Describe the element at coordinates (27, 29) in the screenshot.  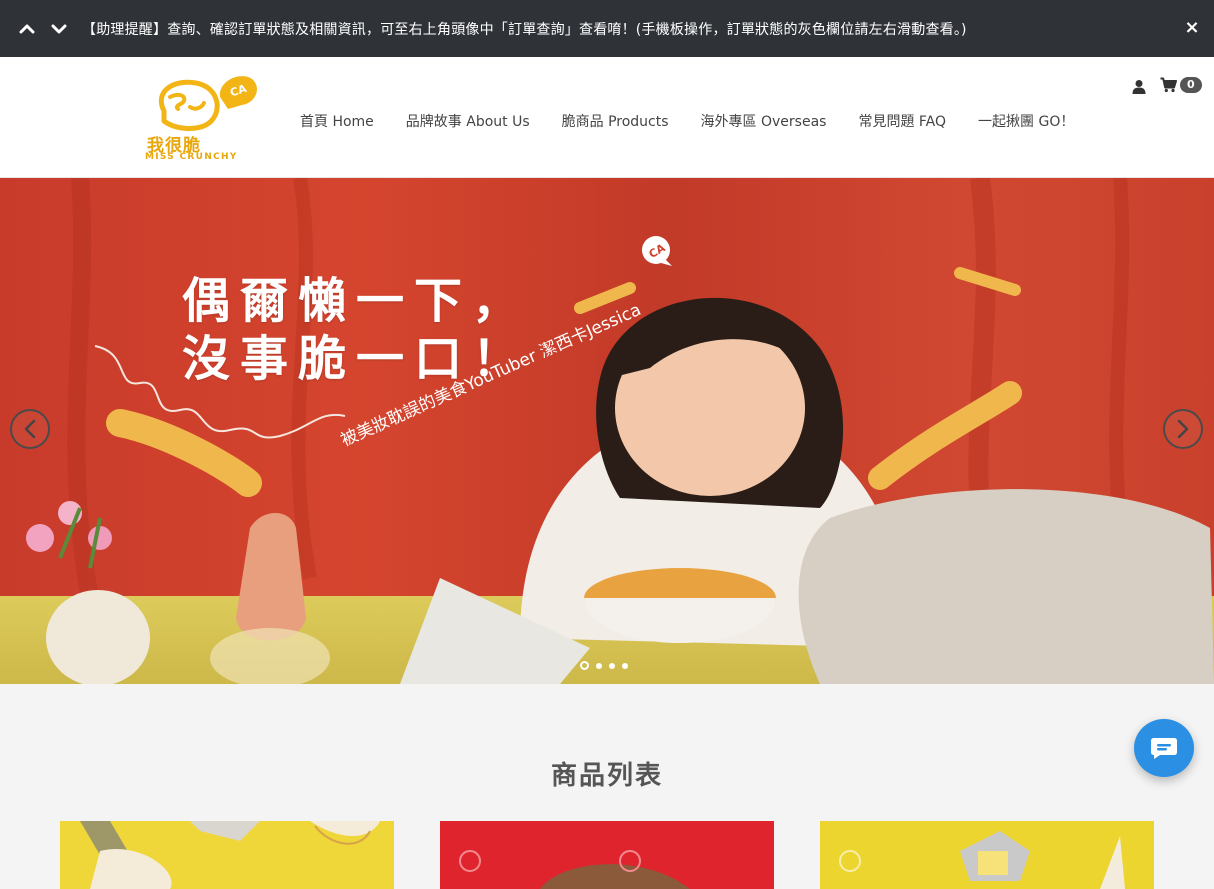
I see `chevron-up-icon` at that location.